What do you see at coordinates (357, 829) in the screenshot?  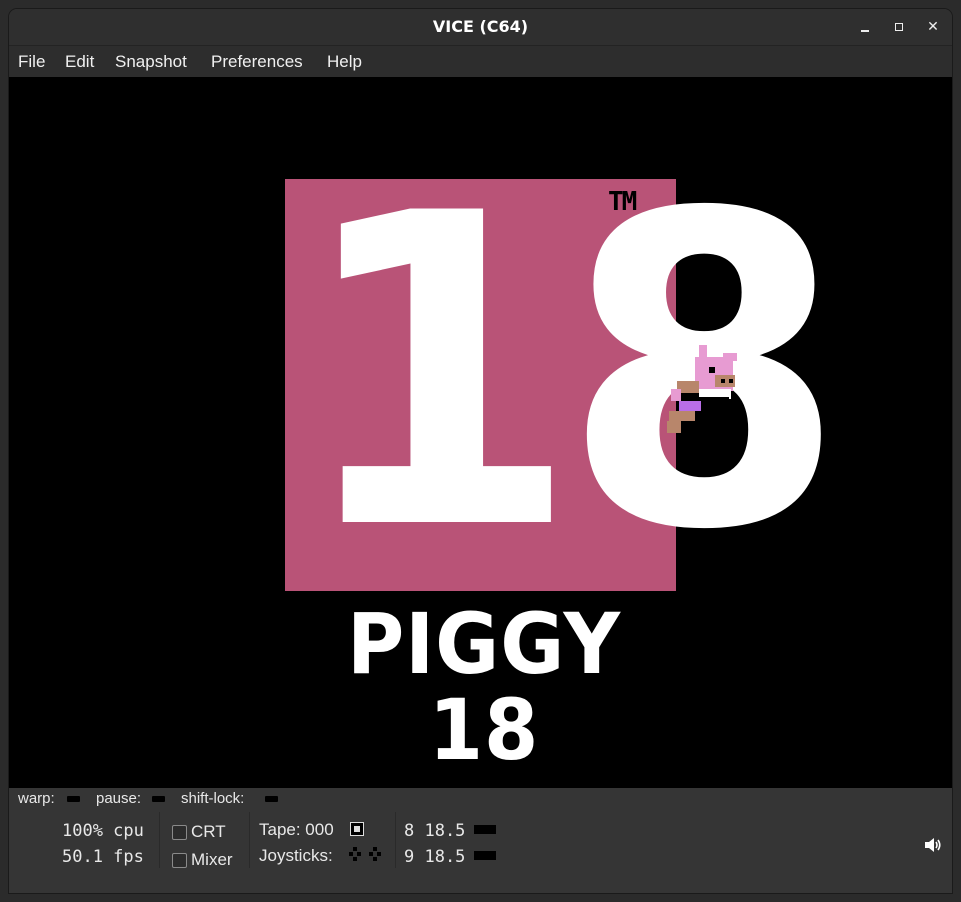 I see `tape-status-icon` at bounding box center [357, 829].